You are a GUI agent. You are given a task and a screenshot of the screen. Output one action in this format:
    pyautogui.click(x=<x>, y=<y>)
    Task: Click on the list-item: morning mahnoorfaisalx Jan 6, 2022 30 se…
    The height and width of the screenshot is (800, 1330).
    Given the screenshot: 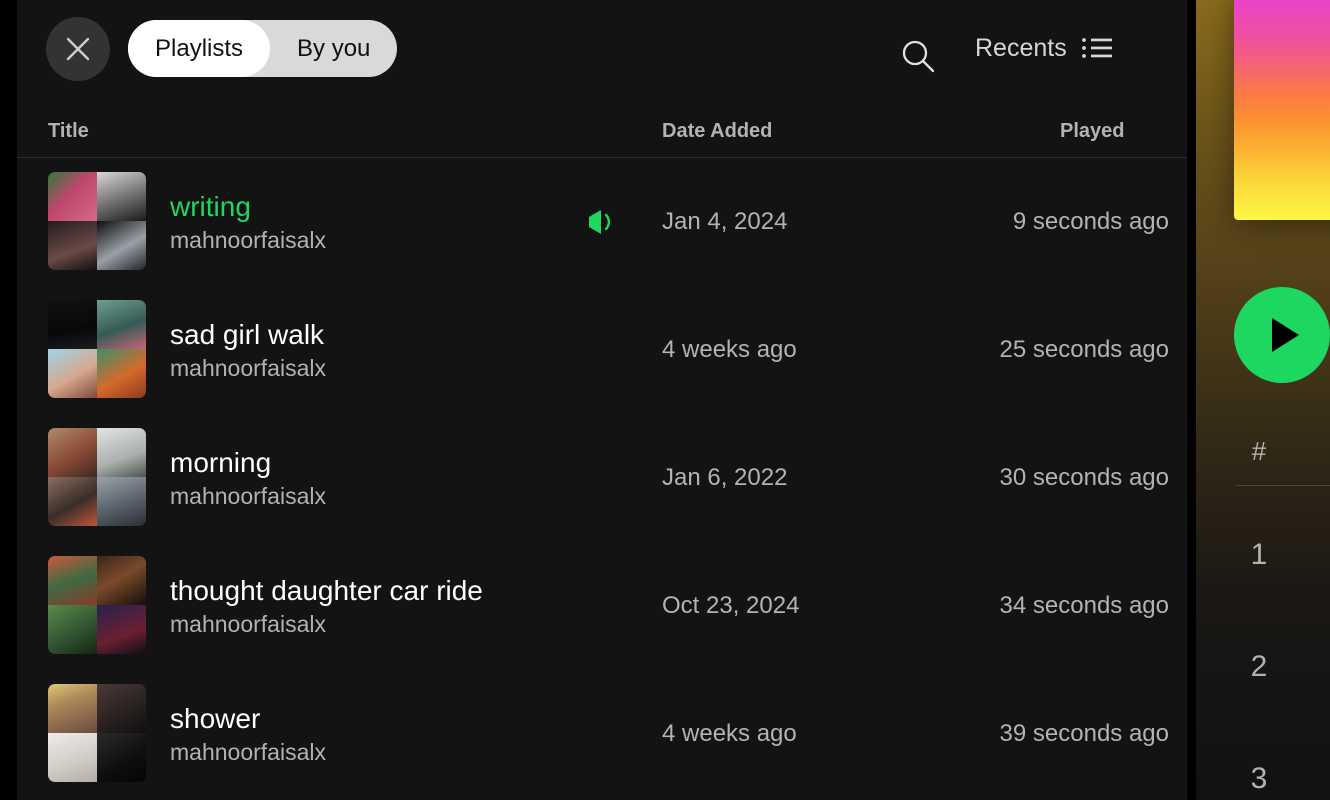 What is the action you would take?
    pyautogui.click(x=602, y=478)
    